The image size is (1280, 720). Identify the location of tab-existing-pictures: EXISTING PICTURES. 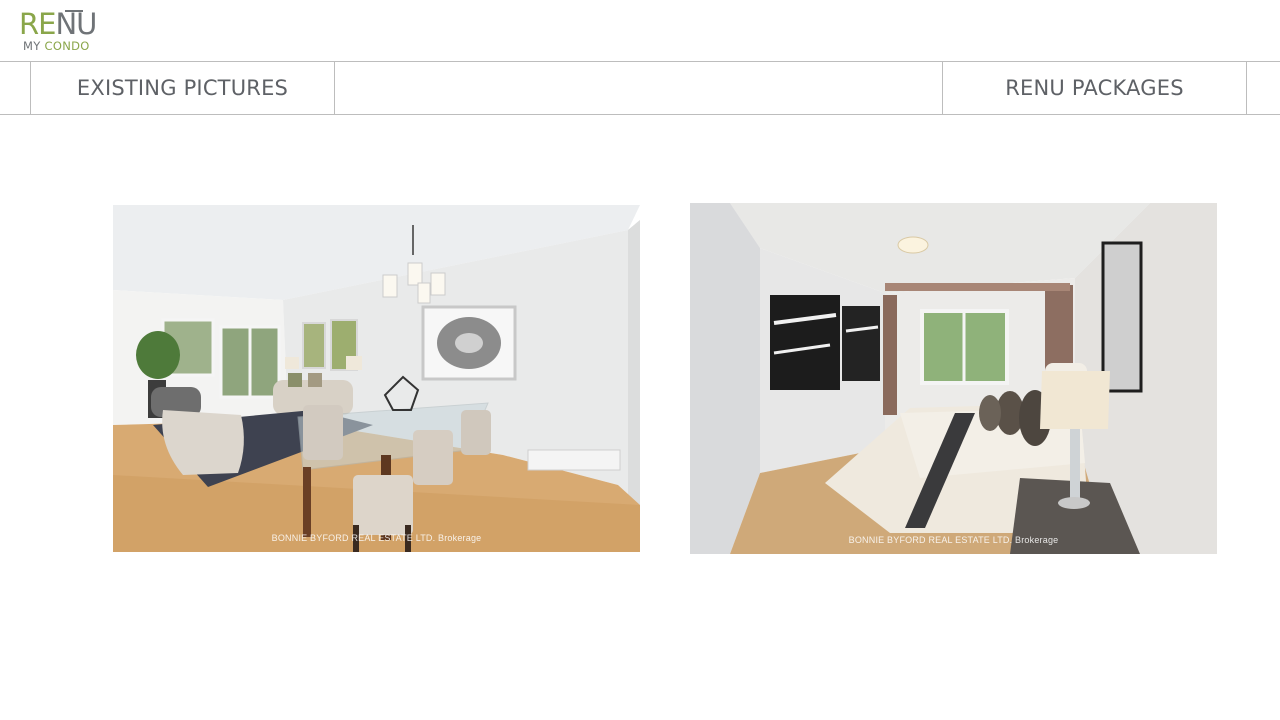
(182, 88).